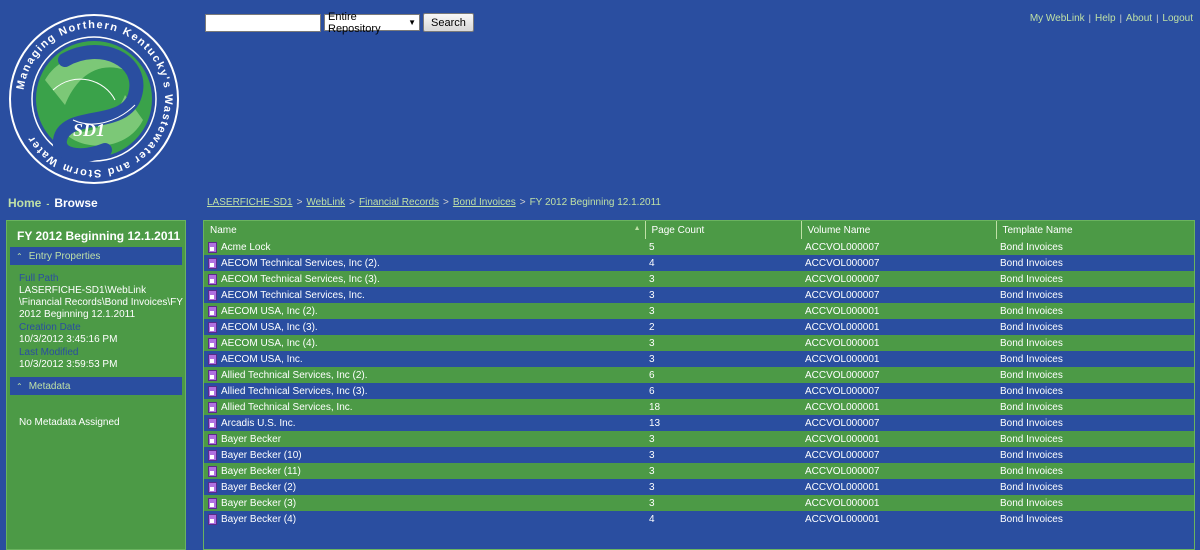  Describe the element at coordinates (448, 22) in the screenshot. I see `search-button: Search` at that location.